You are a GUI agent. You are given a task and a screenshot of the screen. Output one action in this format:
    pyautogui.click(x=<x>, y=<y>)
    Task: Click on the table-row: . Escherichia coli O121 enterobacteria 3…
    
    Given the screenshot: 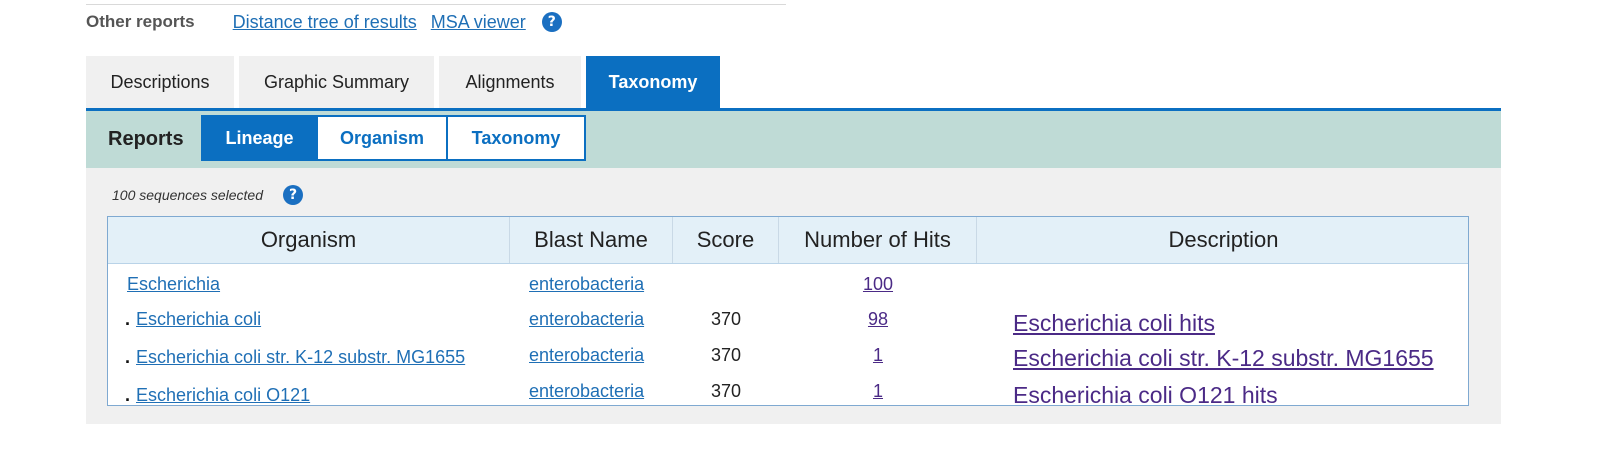 What is the action you would take?
    pyautogui.click(x=788, y=389)
    